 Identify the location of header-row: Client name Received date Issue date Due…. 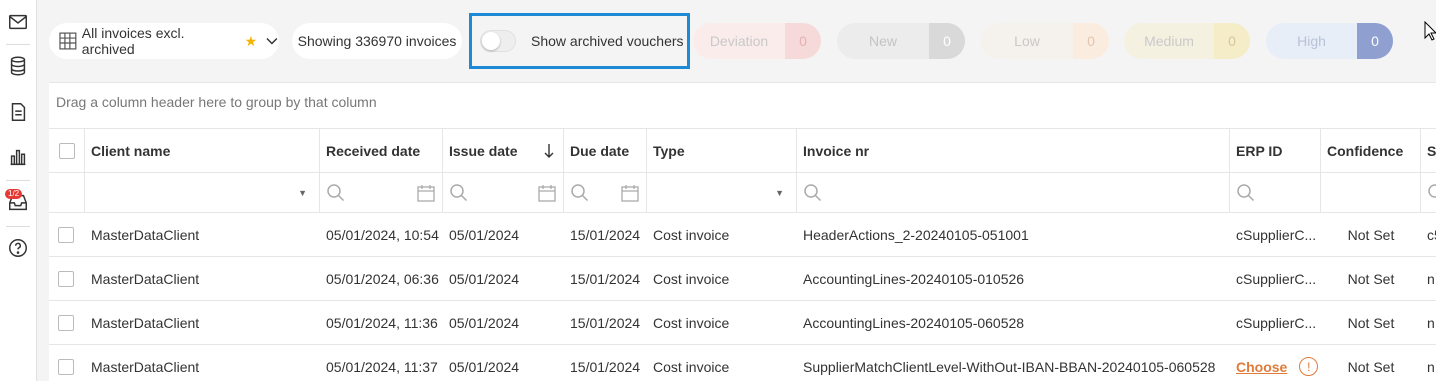
(742, 151).